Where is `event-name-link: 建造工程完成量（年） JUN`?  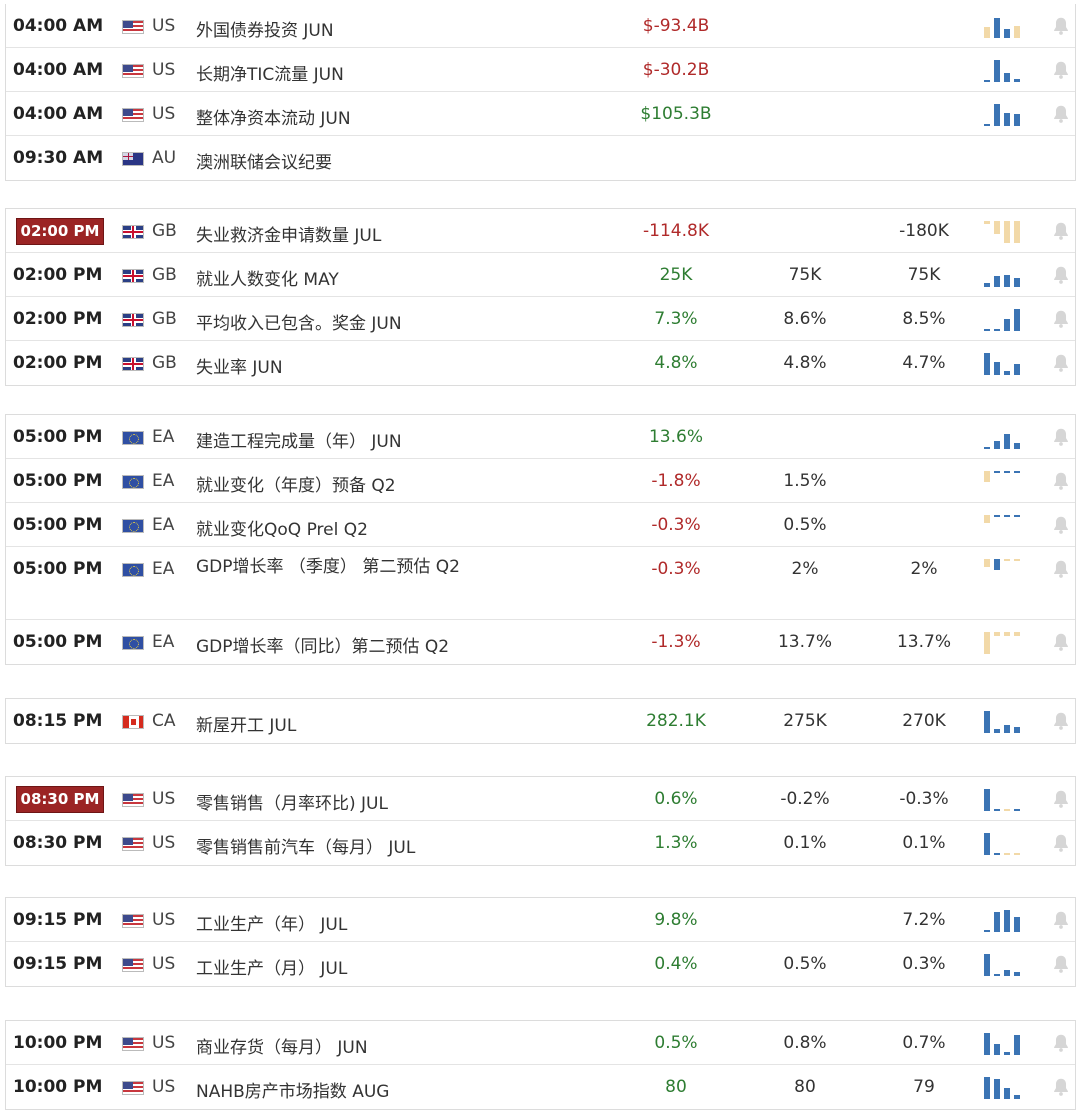
event-name-link: 建造工程完成量（年） JUN is located at coordinates (299, 439).